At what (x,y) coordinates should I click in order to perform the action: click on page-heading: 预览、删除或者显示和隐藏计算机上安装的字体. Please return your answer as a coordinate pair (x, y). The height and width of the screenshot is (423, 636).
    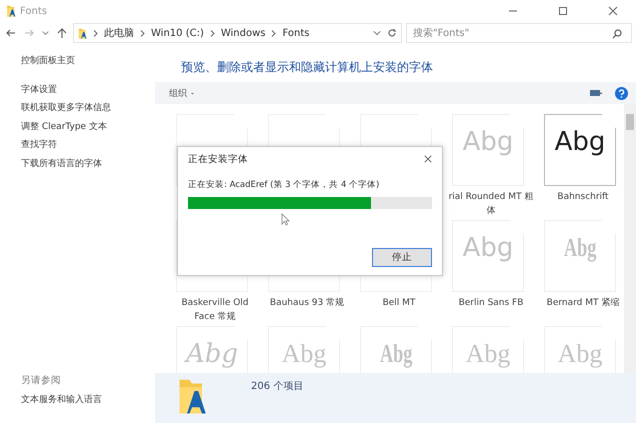
    Looking at the image, I should click on (307, 67).